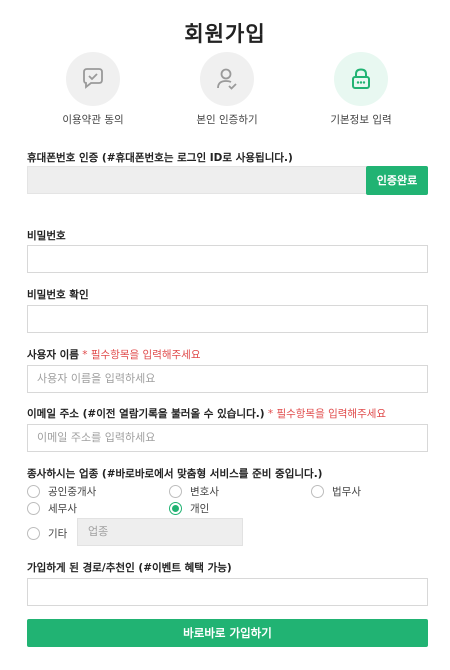 The height and width of the screenshot is (670, 450). I want to click on password-confirm-label: 비밀번호 확인, so click(58, 295).